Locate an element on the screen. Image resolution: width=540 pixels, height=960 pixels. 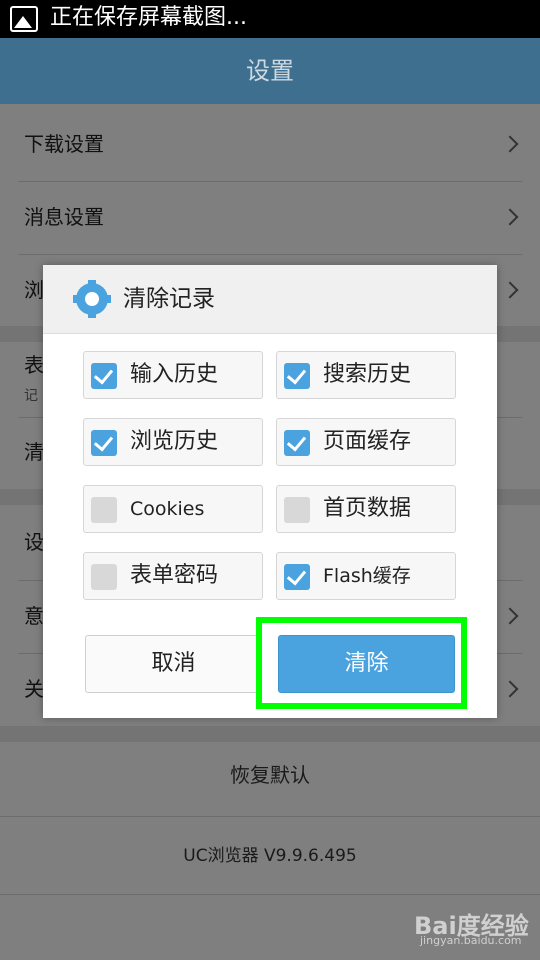
restore-defaults-button: 恢复默认 is located at coordinates (270, 773).